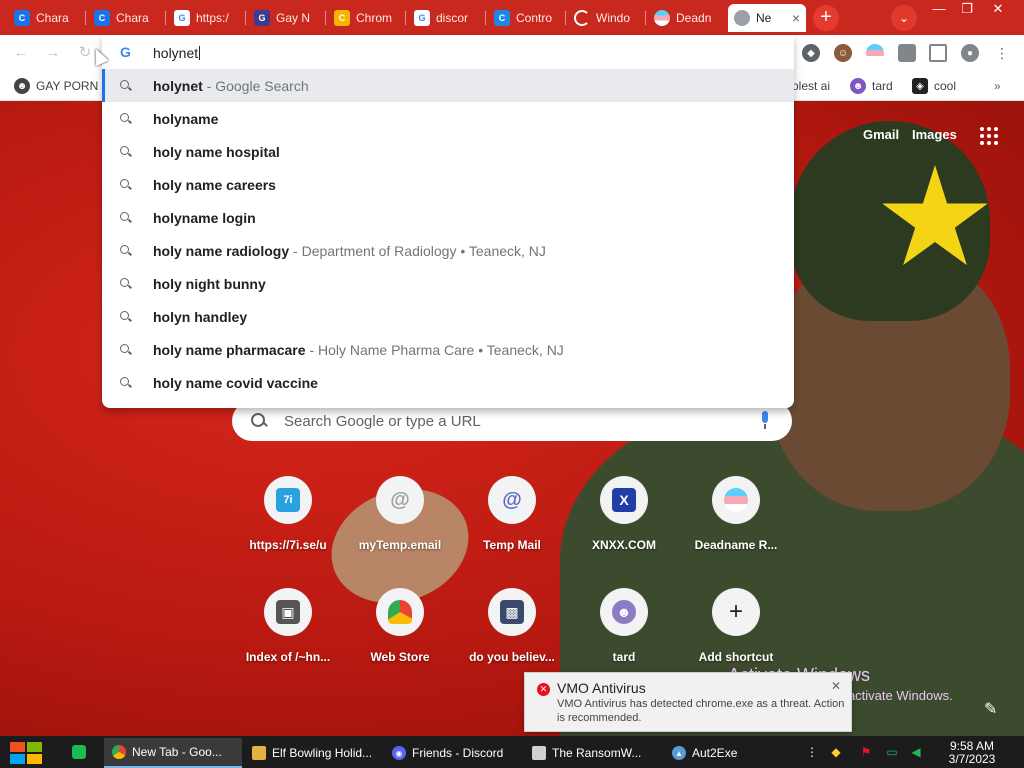  I want to click on minimize-button: —, so click(939, 10).